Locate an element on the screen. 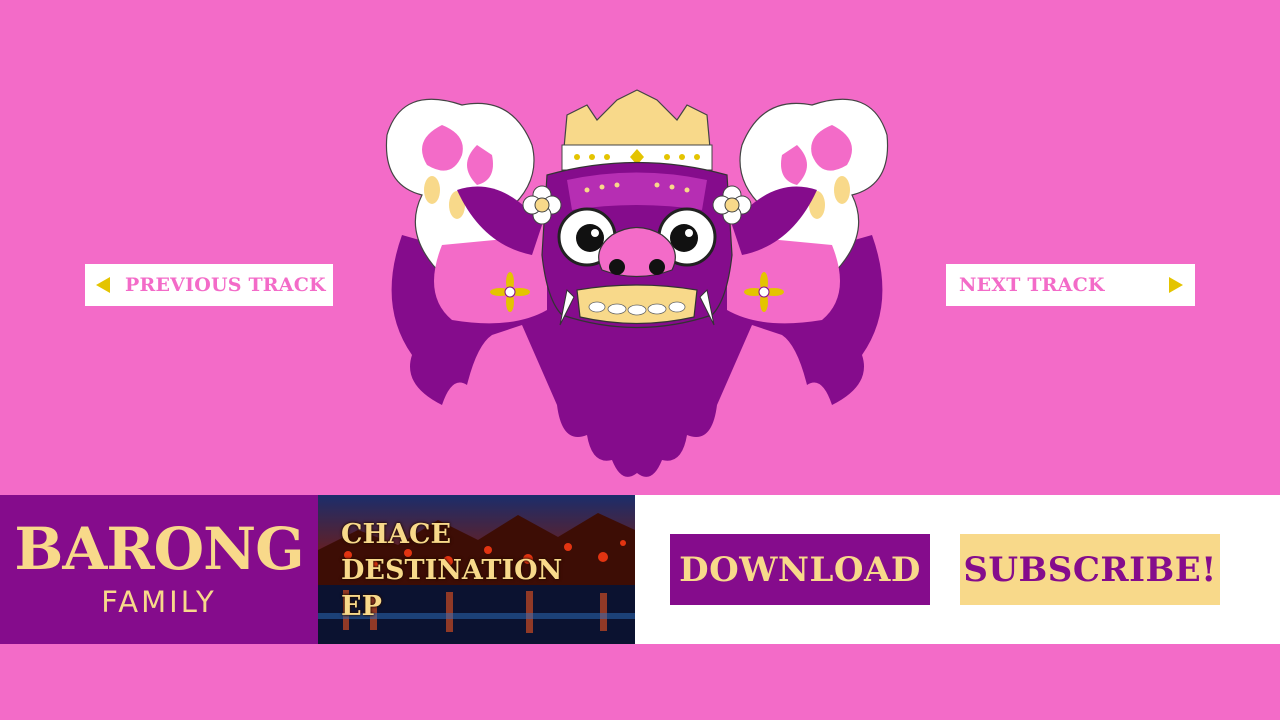 The image size is (1280, 720). release-title-line: CHACE is located at coordinates (396, 534).